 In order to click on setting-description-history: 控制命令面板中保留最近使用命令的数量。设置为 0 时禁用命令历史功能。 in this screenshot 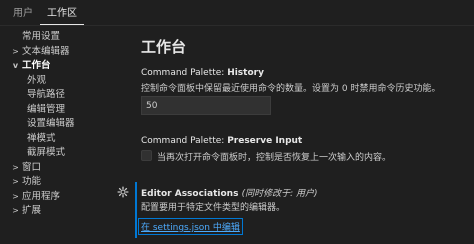, I will do `click(291, 89)`.